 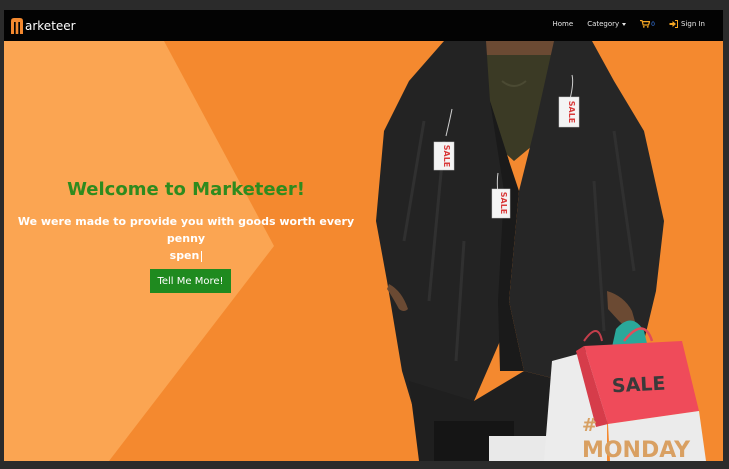 I want to click on nav-home-link: Home, so click(x=563, y=24).